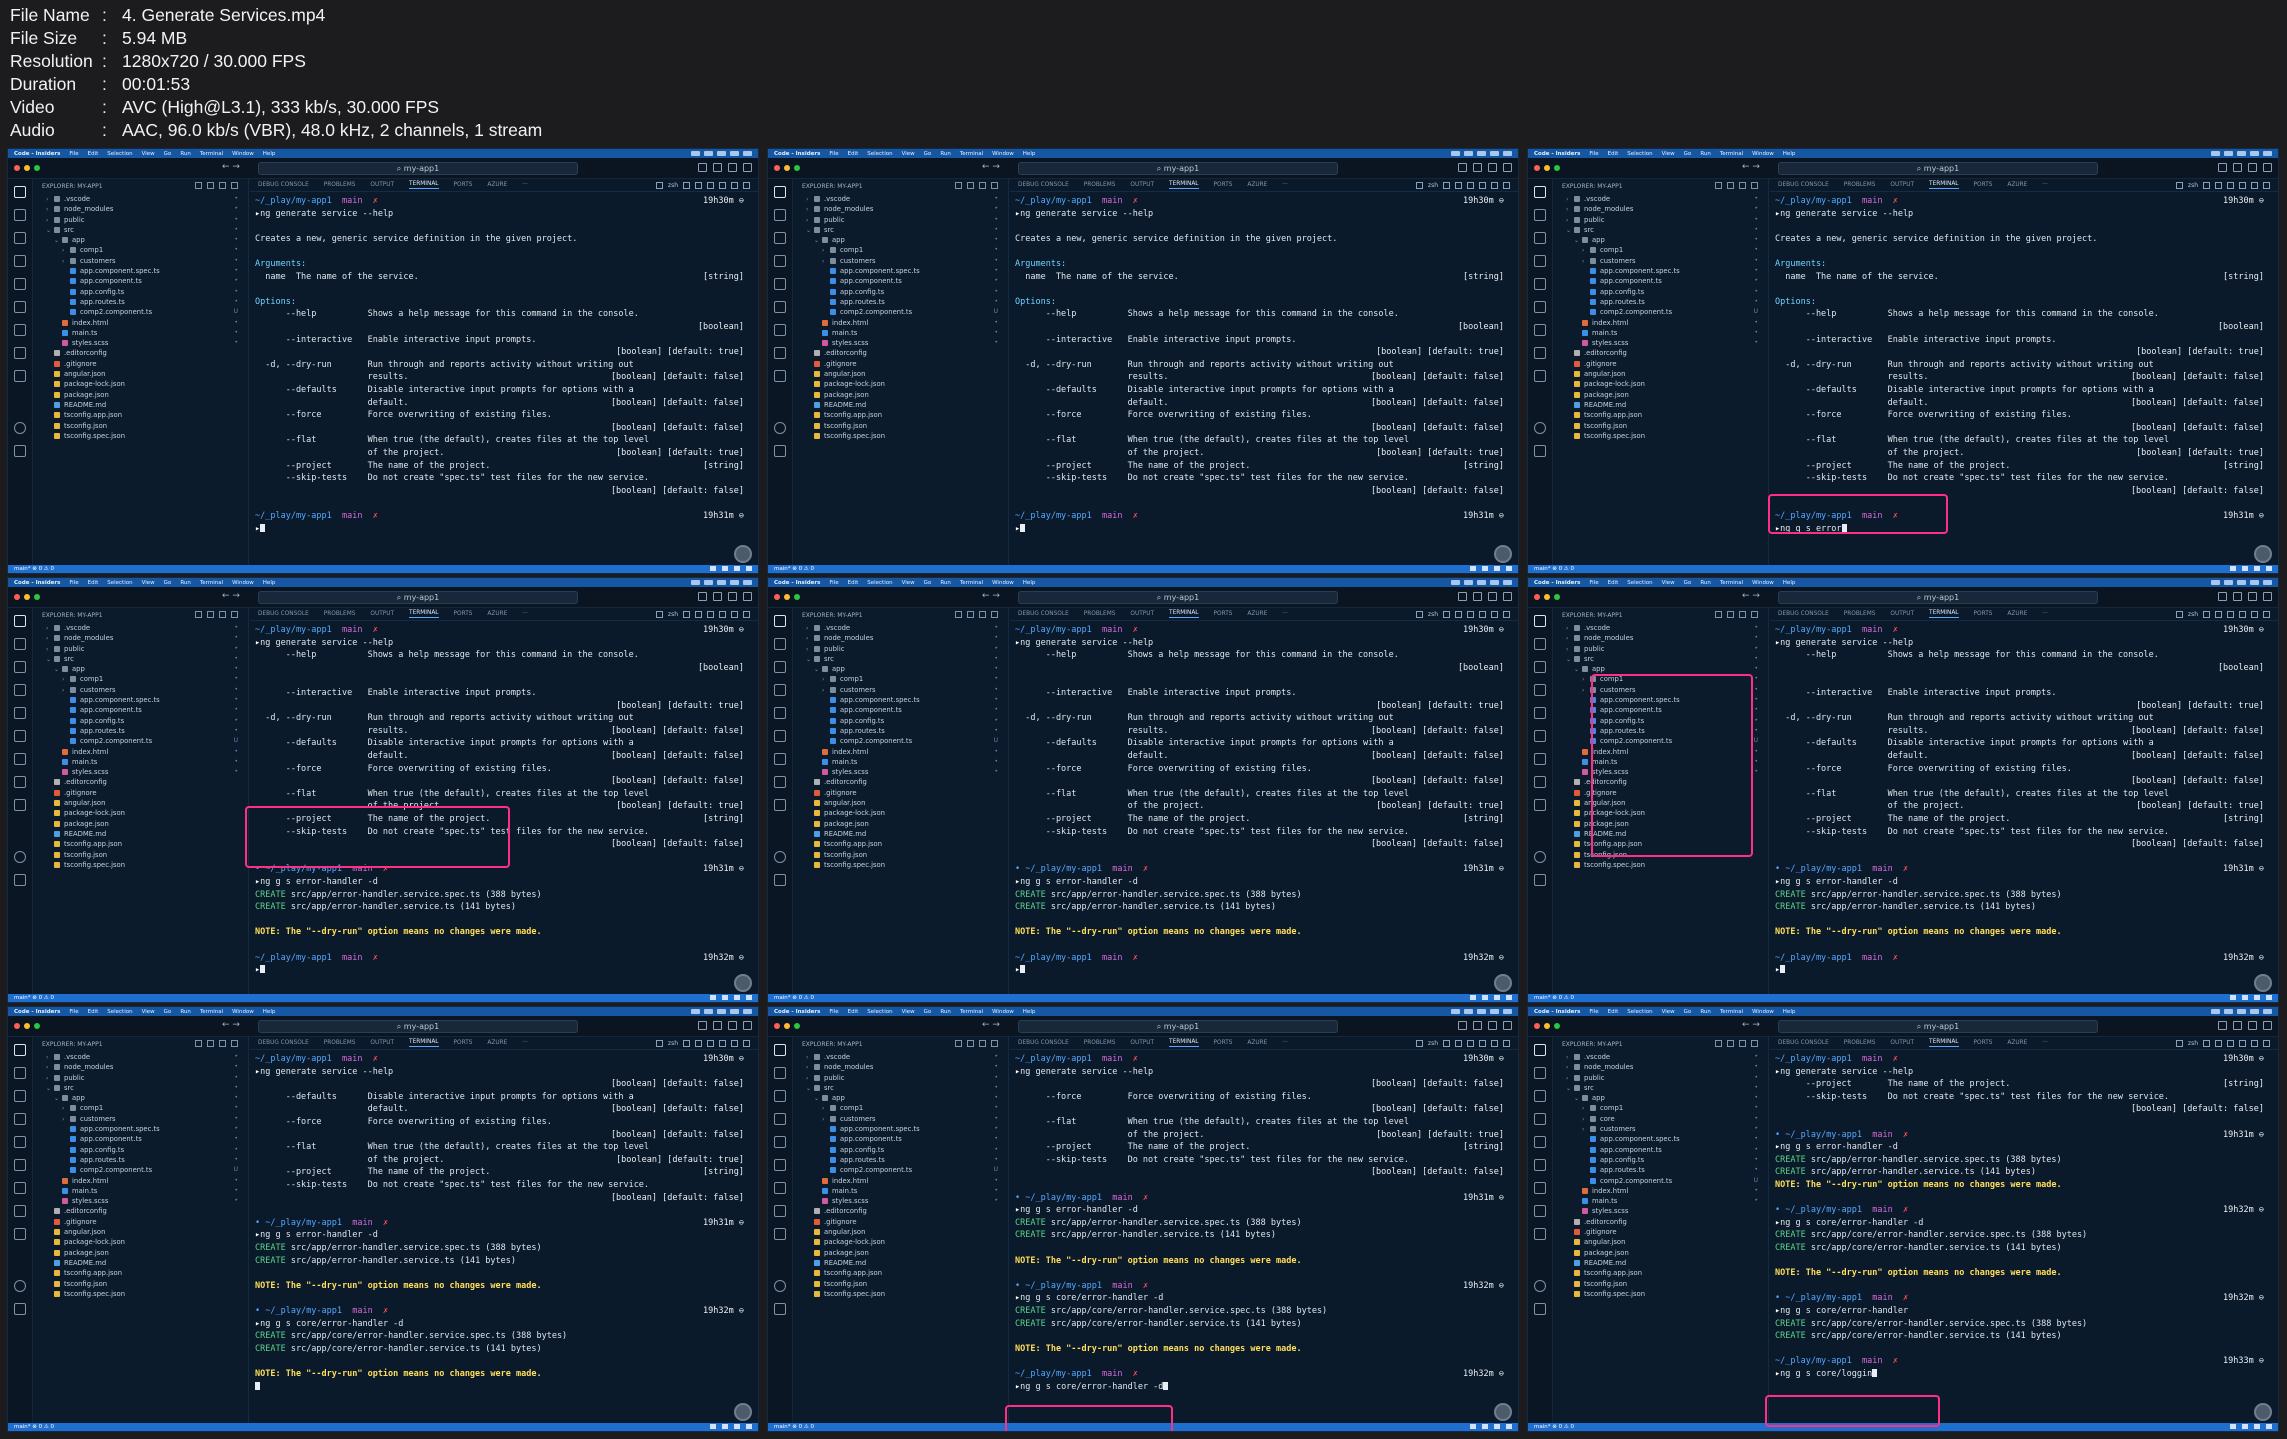 The image size is (2287, 1439). What do you see at coordinates (743, 983) in the screenshot?
I see `copilot-avatar` at bounding box center [743, 983].